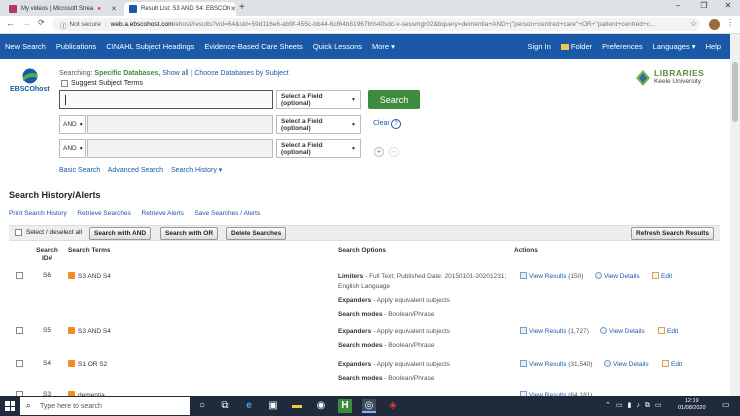 Image resolution: width=740 pixels, height=416 pixels. What do you see at coordinates (196, 170) in the screenshot?
I see `search-history-link: Search History ▾` at bounding box center [196, 170].